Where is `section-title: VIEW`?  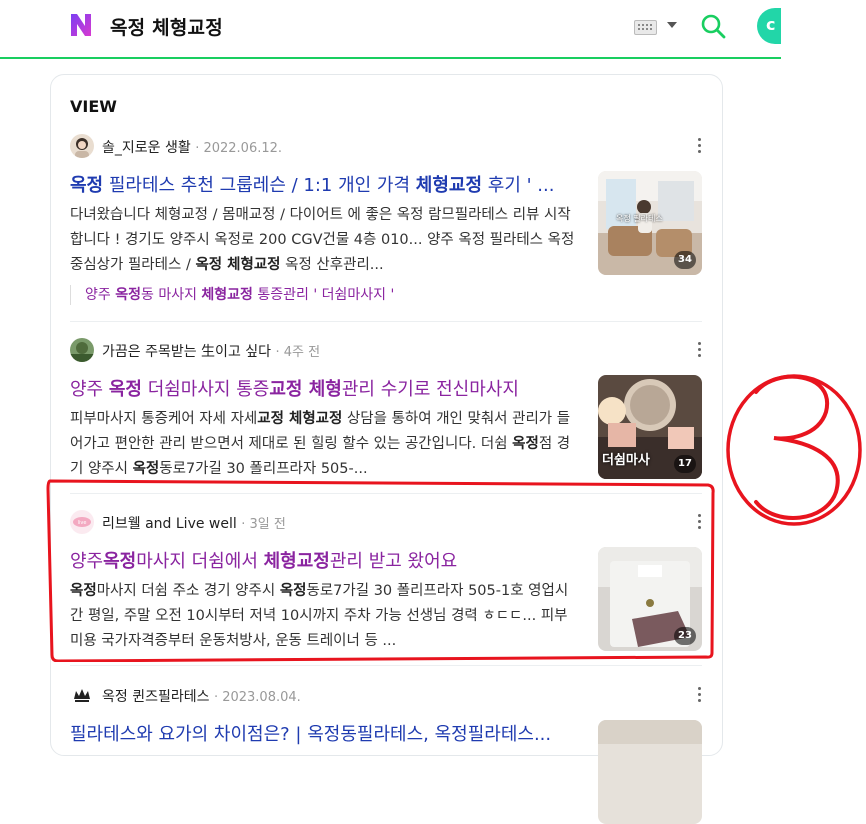 section-title: VIEW is located at coordinates (93, 106).